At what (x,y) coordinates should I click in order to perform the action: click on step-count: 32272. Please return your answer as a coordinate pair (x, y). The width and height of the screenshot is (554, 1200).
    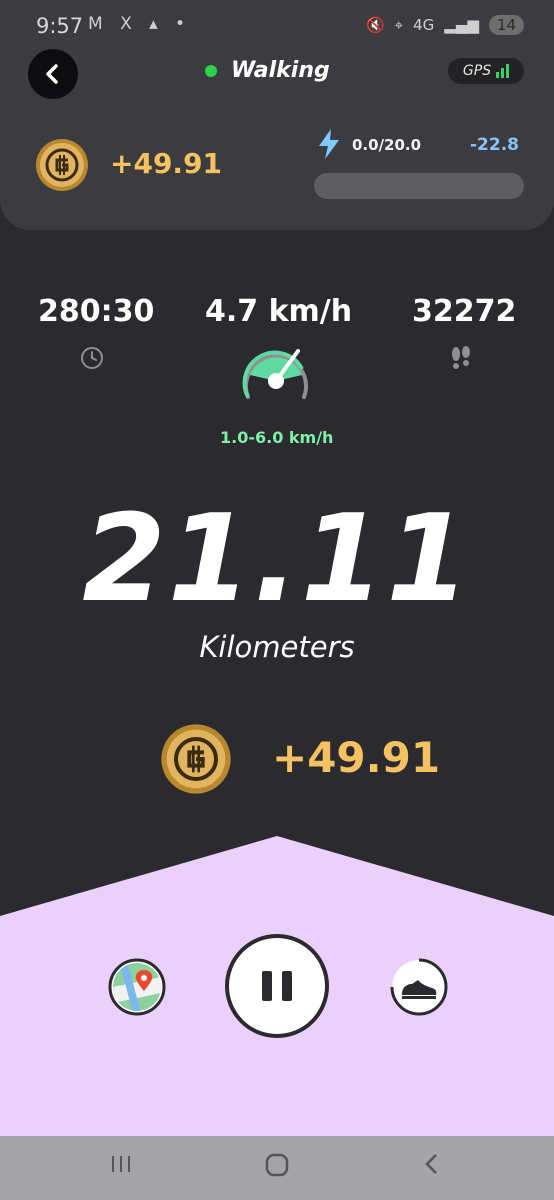
    Looking at the image, I should click on (464, 311).